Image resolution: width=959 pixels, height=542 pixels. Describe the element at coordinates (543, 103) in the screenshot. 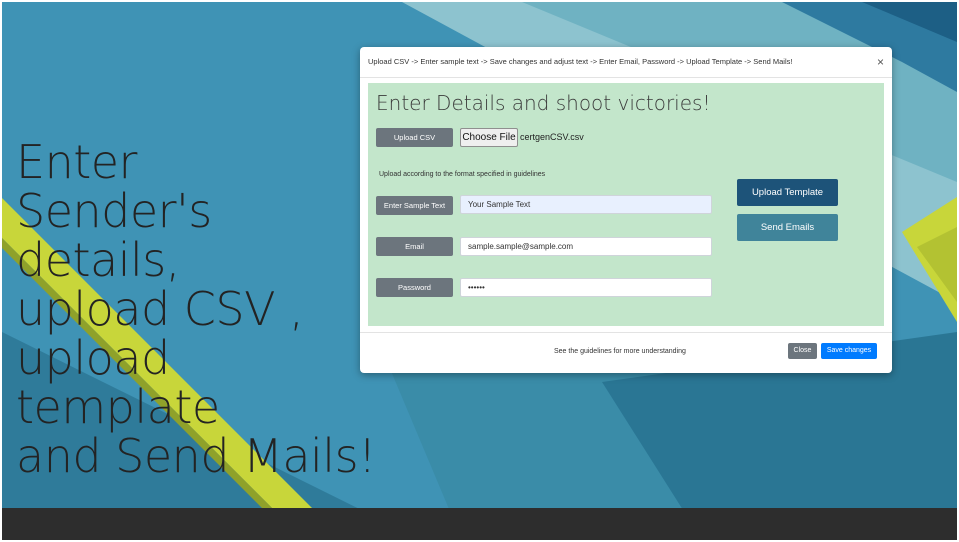

I see `panel-title: Enter Details and shoot victories!` at that location.